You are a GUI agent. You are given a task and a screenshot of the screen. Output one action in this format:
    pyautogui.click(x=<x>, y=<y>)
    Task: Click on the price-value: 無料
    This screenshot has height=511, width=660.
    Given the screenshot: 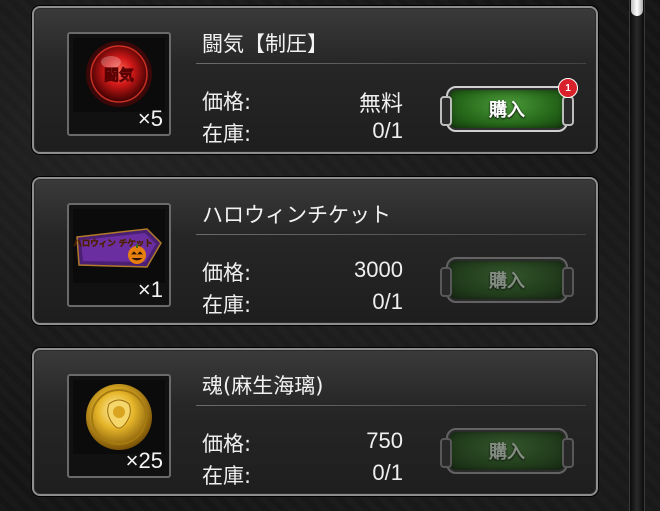 What is the action you would take?
    pyautogui.click(x=380, y=103)
    